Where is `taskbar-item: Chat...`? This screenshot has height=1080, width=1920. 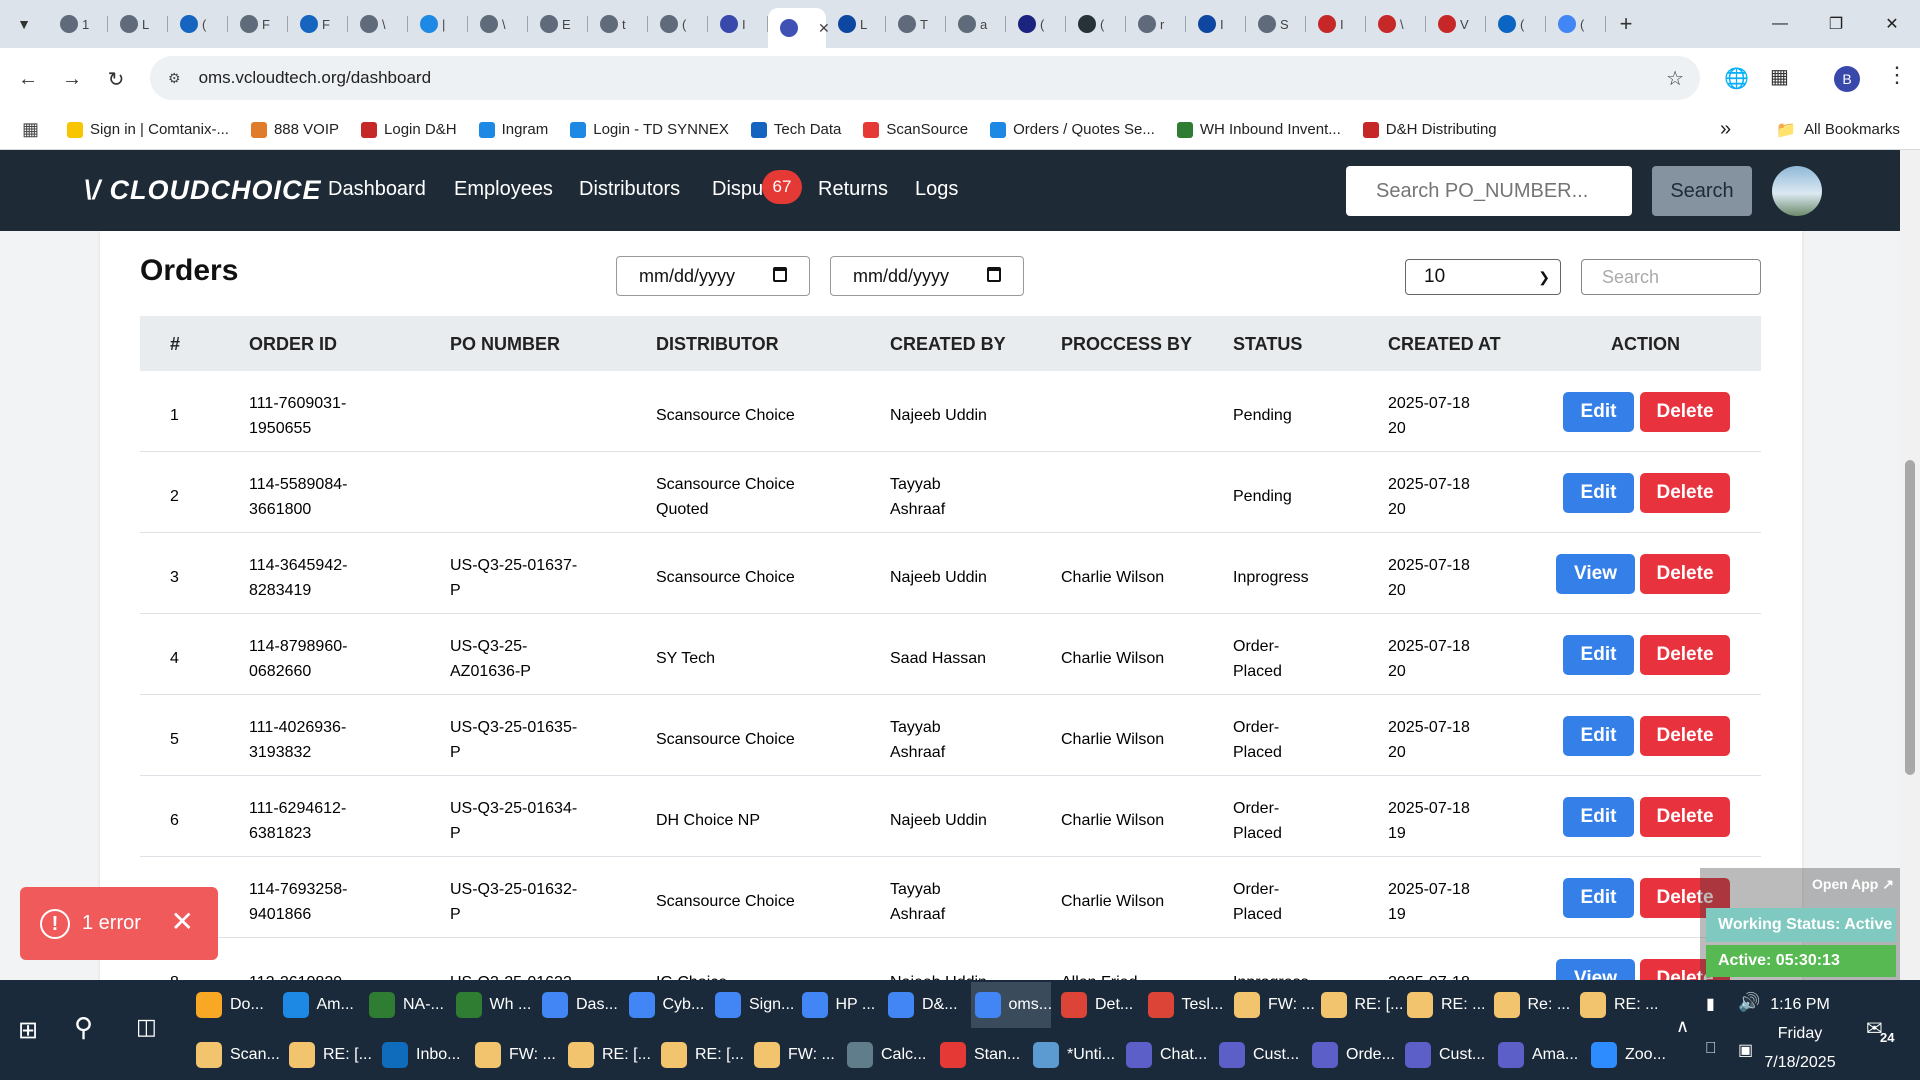 taskbar-item: Chat... is located at coordinates (1165, 1055).